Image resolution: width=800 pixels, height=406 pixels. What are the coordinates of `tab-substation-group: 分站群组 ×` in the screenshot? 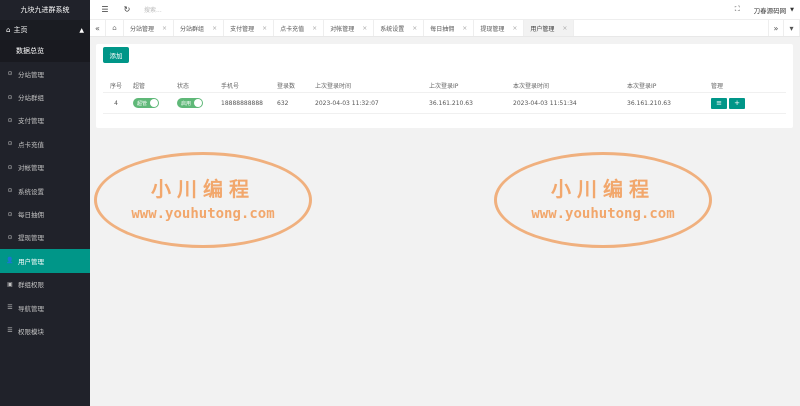 It's located at (199, 28).